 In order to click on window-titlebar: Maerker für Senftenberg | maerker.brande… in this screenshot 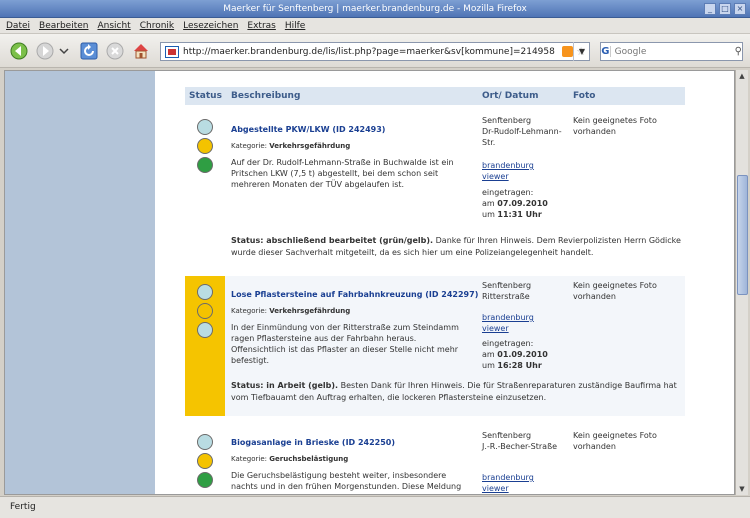, I will do `click(375, 9)`.